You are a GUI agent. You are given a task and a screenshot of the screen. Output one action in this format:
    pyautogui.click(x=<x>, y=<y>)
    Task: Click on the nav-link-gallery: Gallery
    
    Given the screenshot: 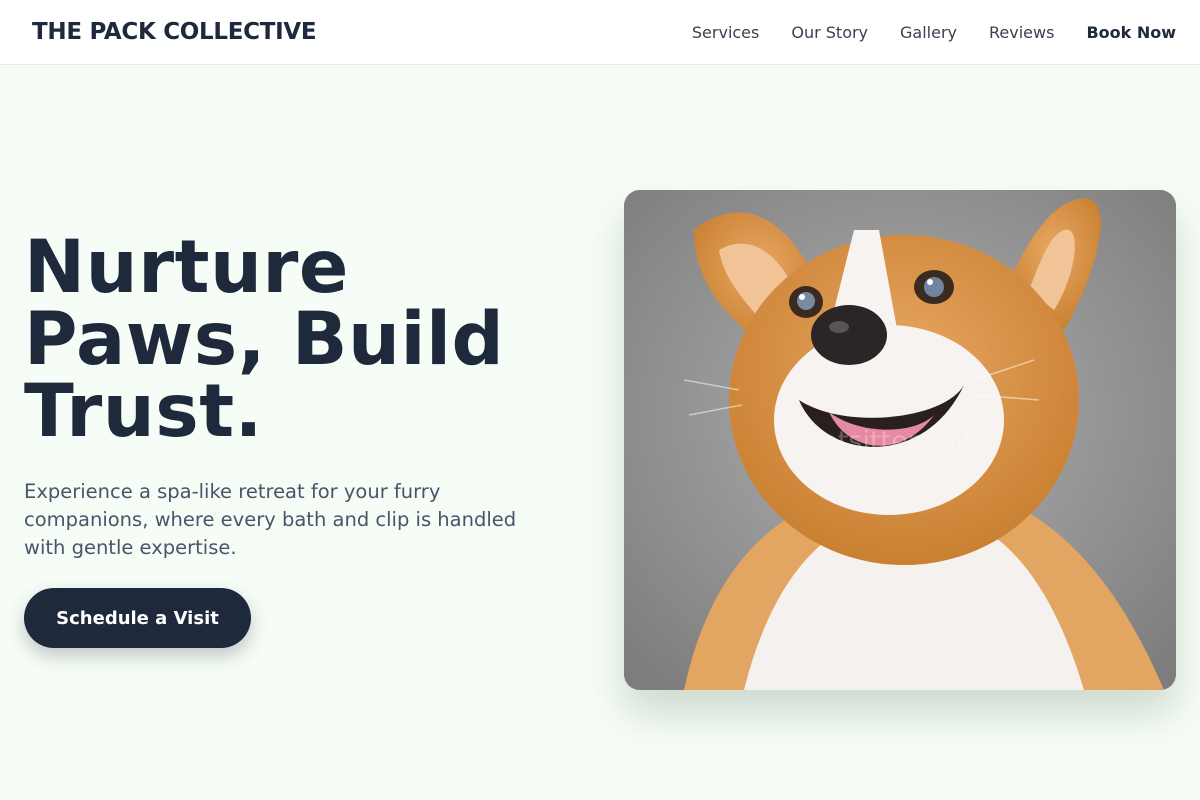 What is the action you would take?
    pyautogui.click(x=928, y=32)
    